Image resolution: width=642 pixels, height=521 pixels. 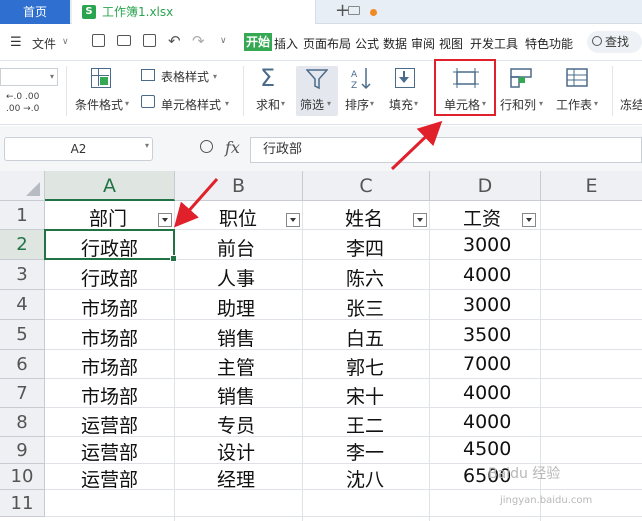 What do you see at coordinates (238, 217) in the screenshot?
I see `header-cell-position: 职位` at bounding box center [238, 217].